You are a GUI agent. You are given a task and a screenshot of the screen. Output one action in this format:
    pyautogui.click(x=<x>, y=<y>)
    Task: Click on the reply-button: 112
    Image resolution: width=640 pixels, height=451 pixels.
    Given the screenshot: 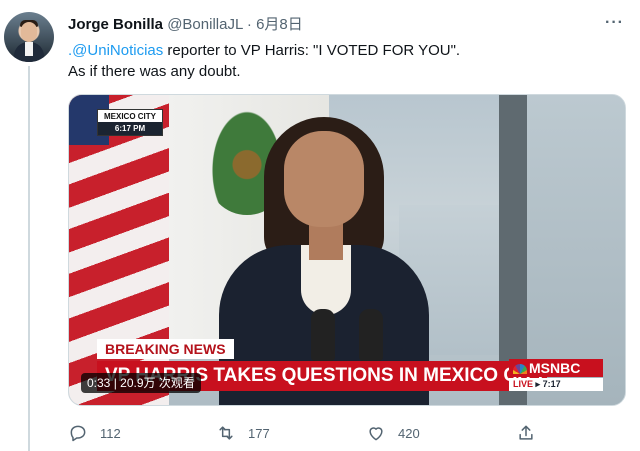 What is the action you would take?
    pyautogui.click(x=94, y=433)
    